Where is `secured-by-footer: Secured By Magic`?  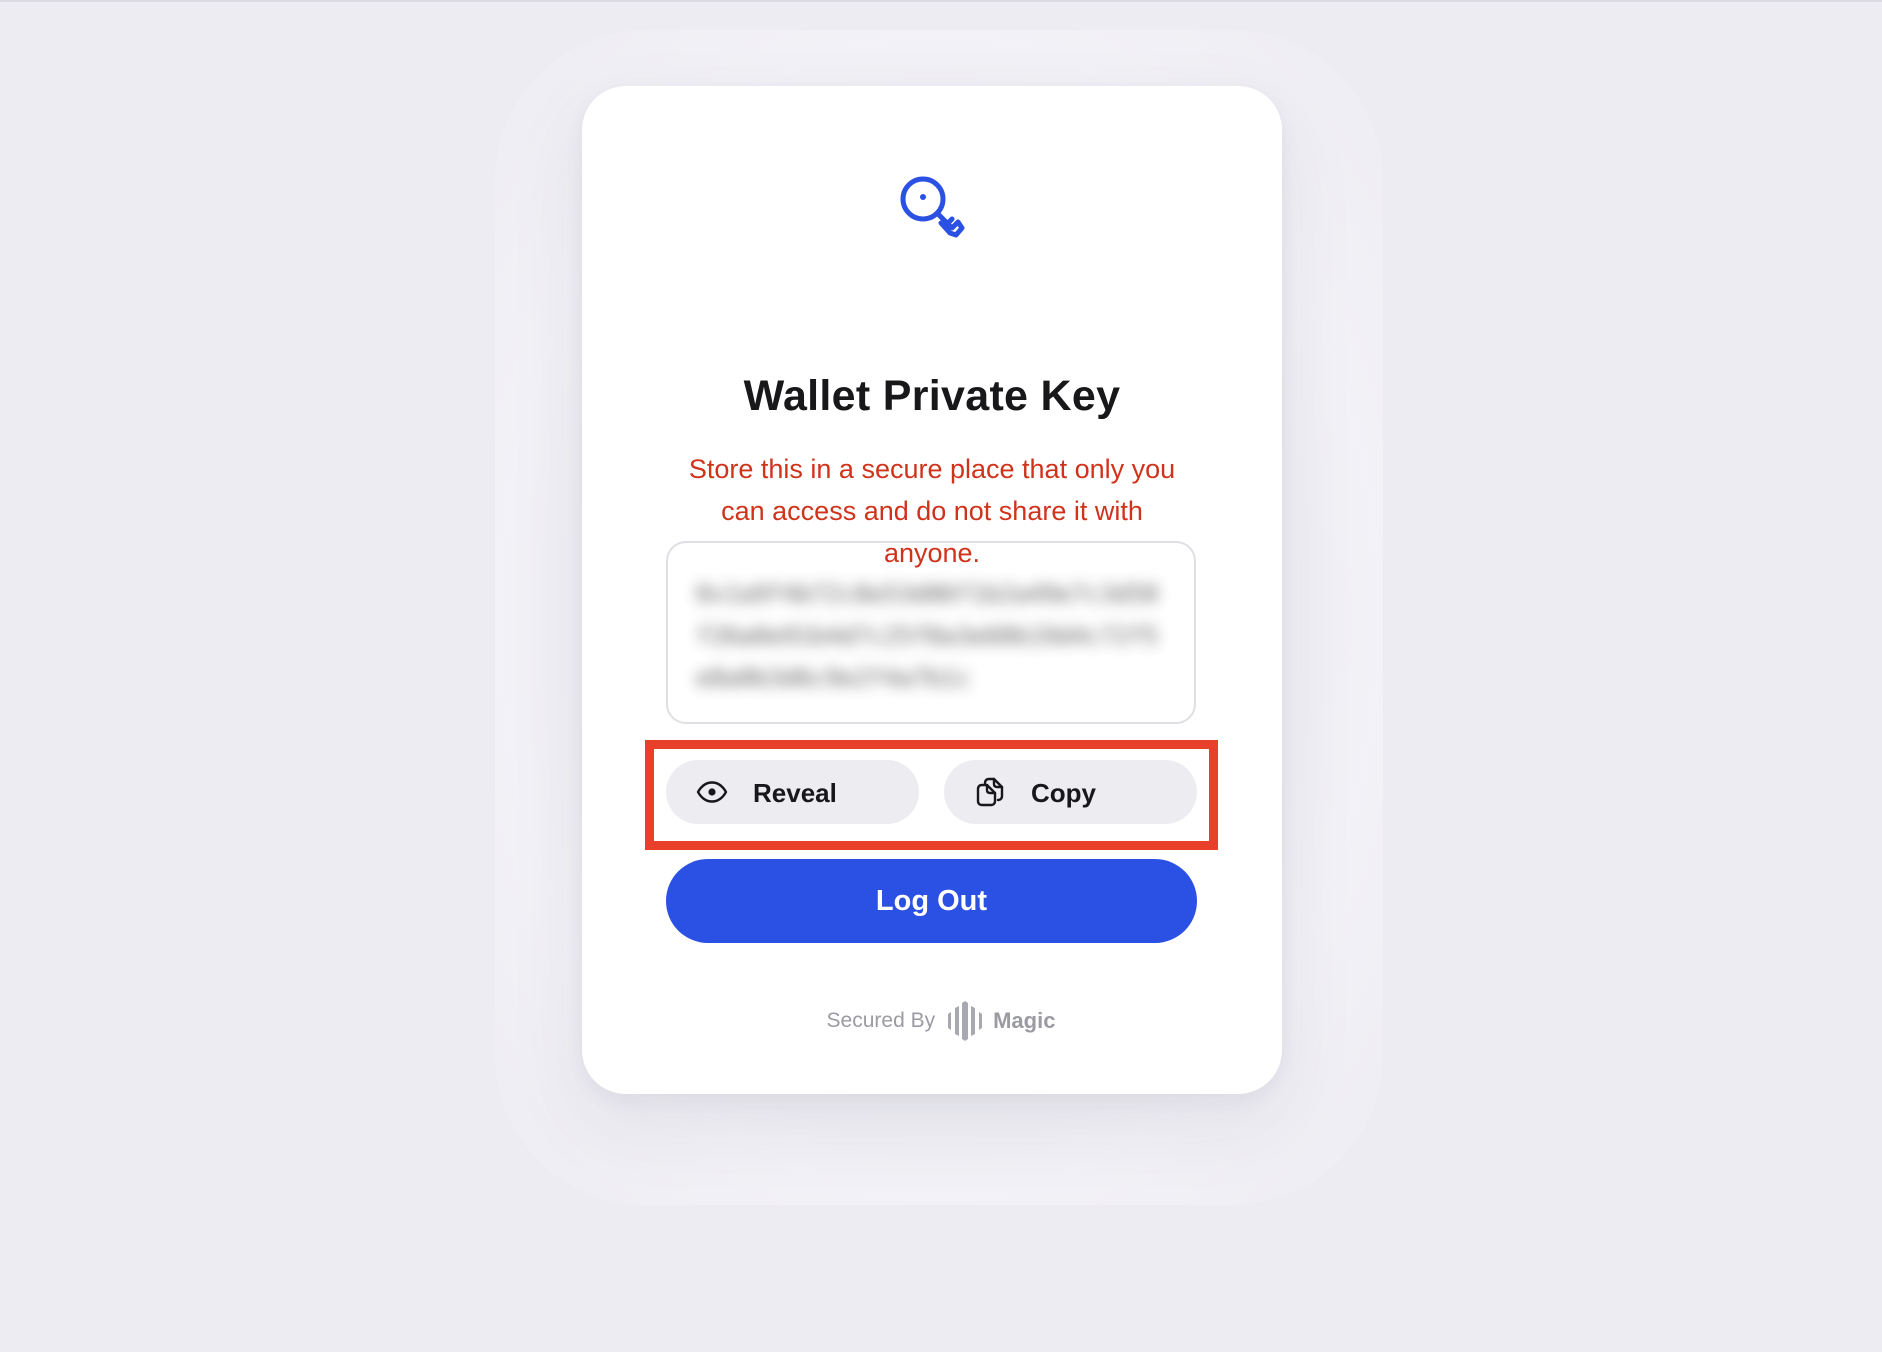
secured-by-footer: Secured By Magic is located at coordinates (941, 1021).